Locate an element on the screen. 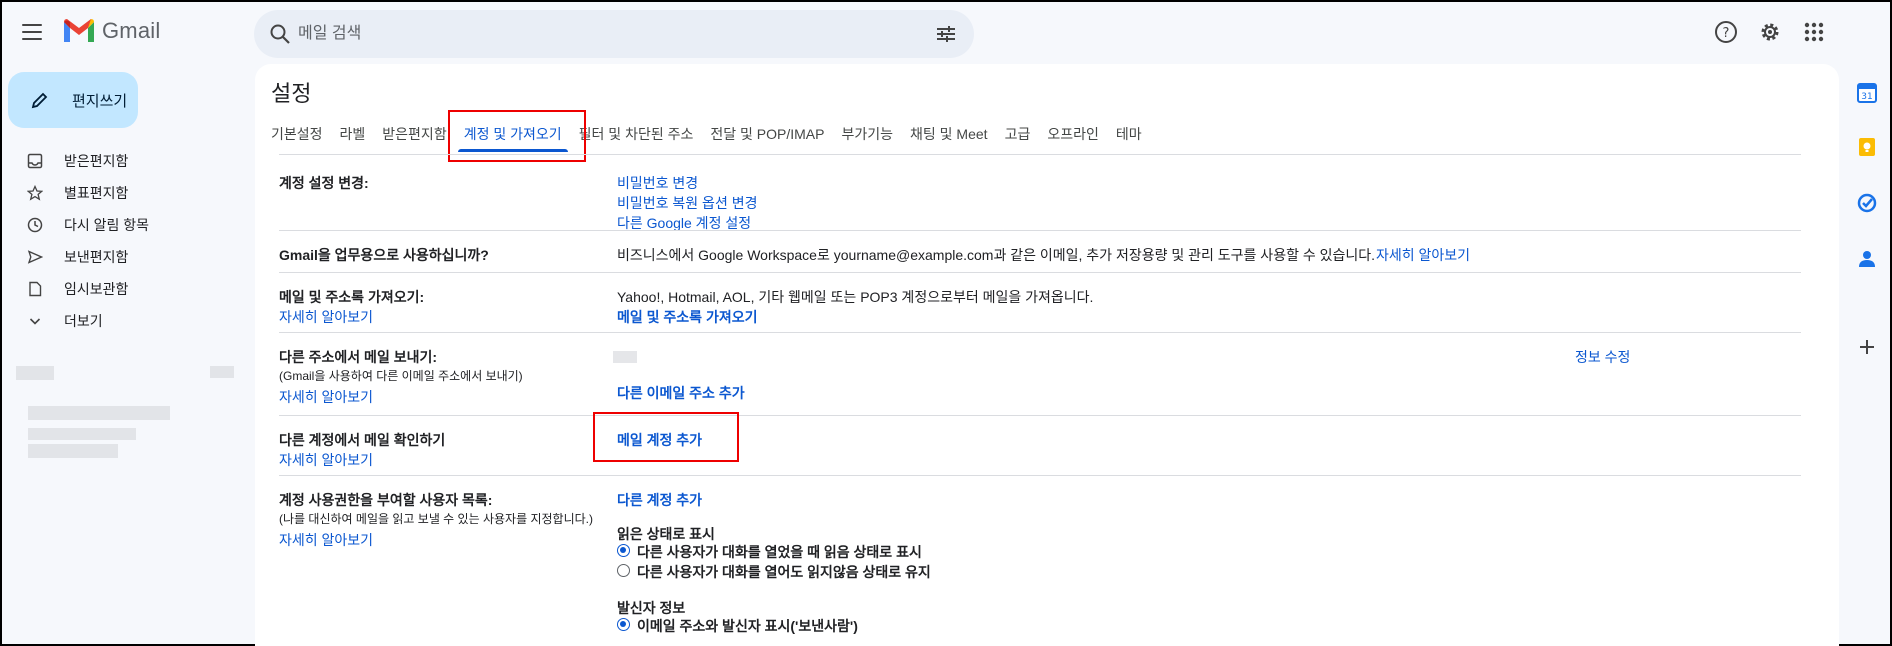 The width and height of the screenshot is (1892, 646). tab-addons: 부가기능 is located at coordinates (867, 134).